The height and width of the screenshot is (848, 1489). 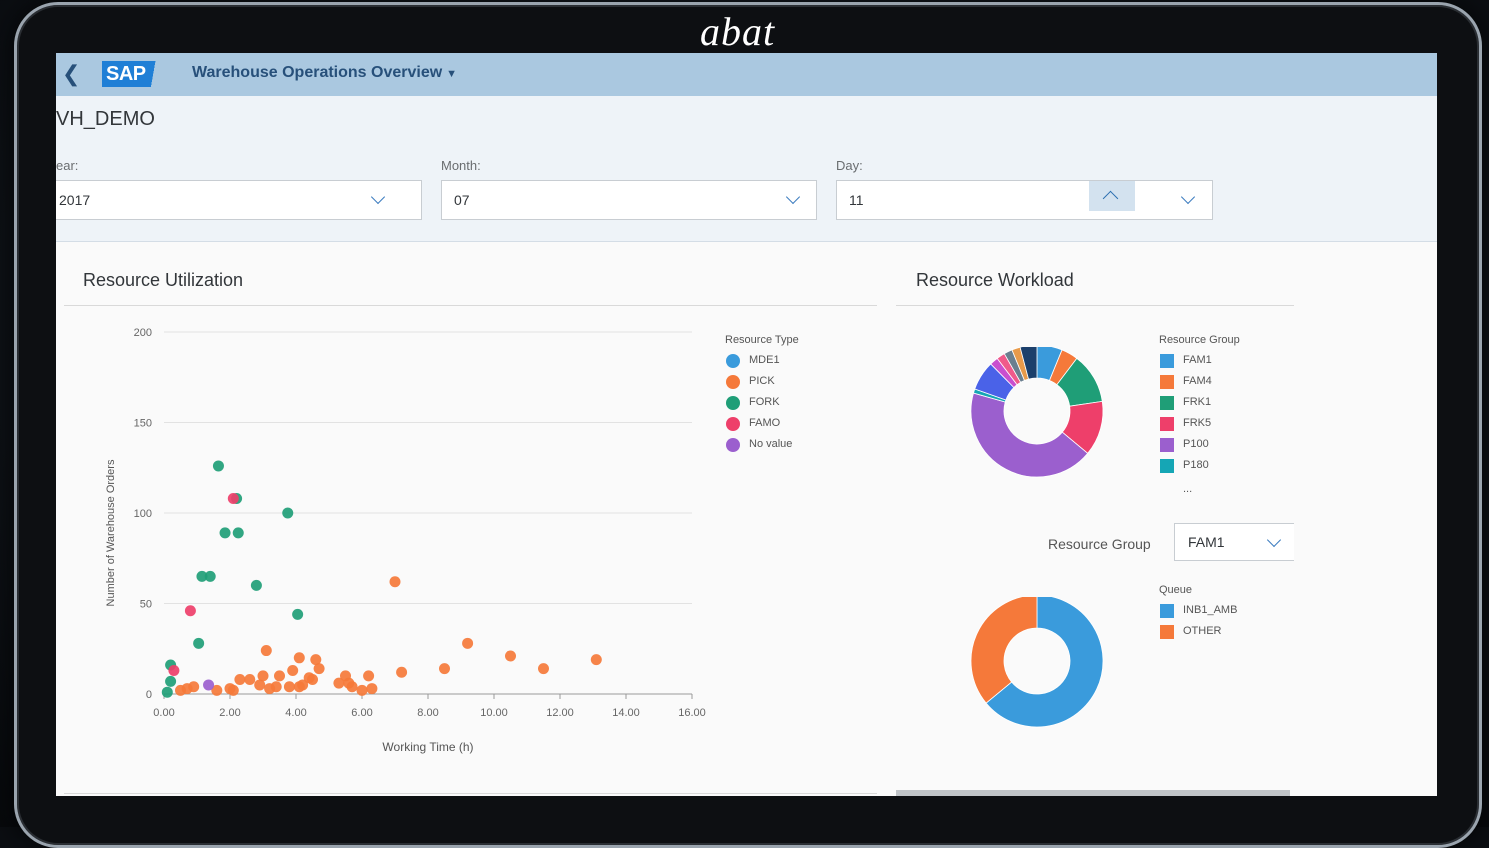 What do you see at coordinates (143, 424) in the screenshot?
I see `y-tick-label: 150` at bounding box center [143, 424].